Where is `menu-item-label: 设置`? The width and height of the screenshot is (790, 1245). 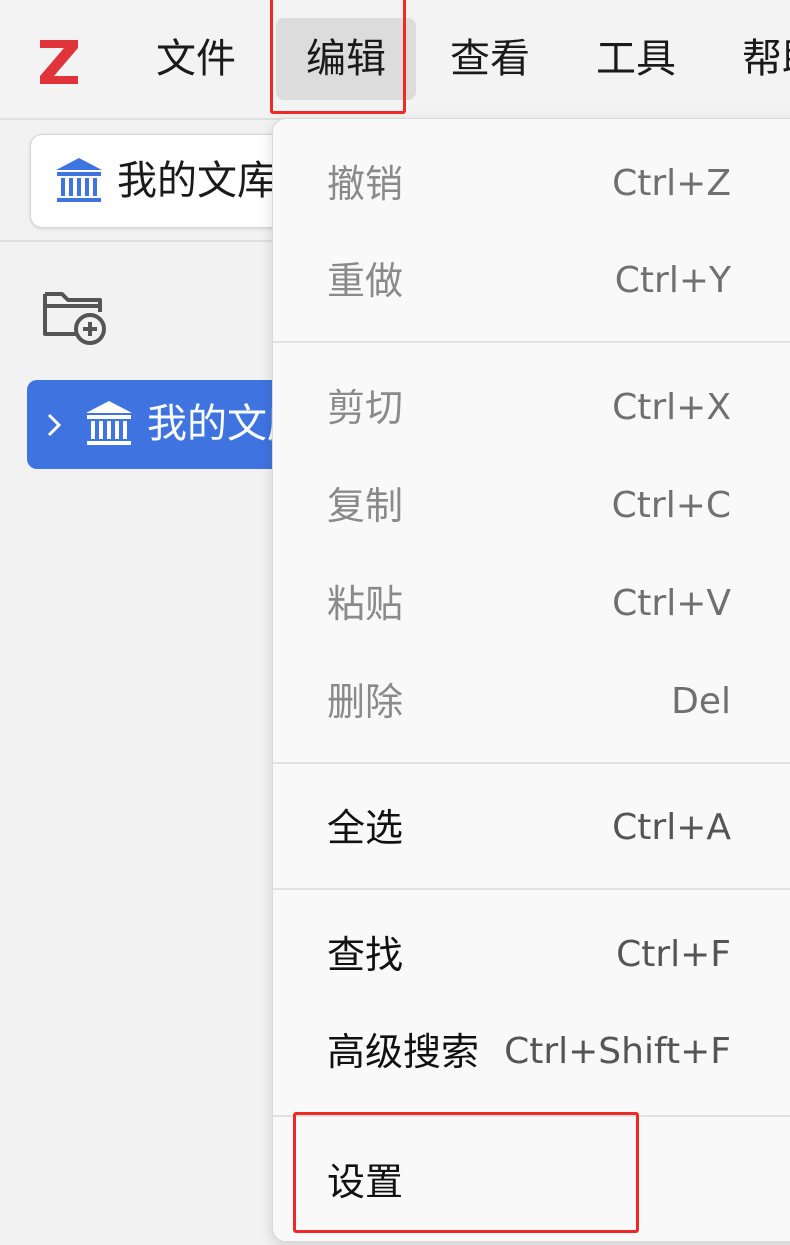 menu-item-label: 设置 is located at coordinates (365, 1182).